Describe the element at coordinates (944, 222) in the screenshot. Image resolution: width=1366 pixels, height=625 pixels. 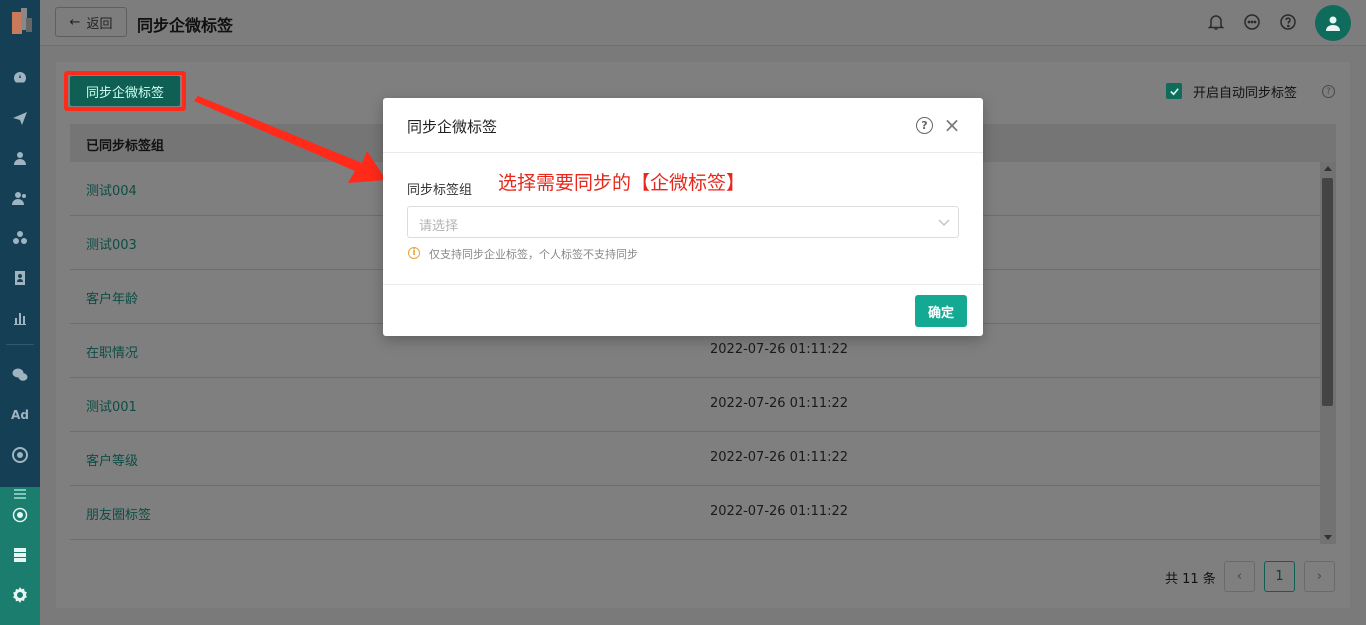
I see `chevron-down-icon` at that location.